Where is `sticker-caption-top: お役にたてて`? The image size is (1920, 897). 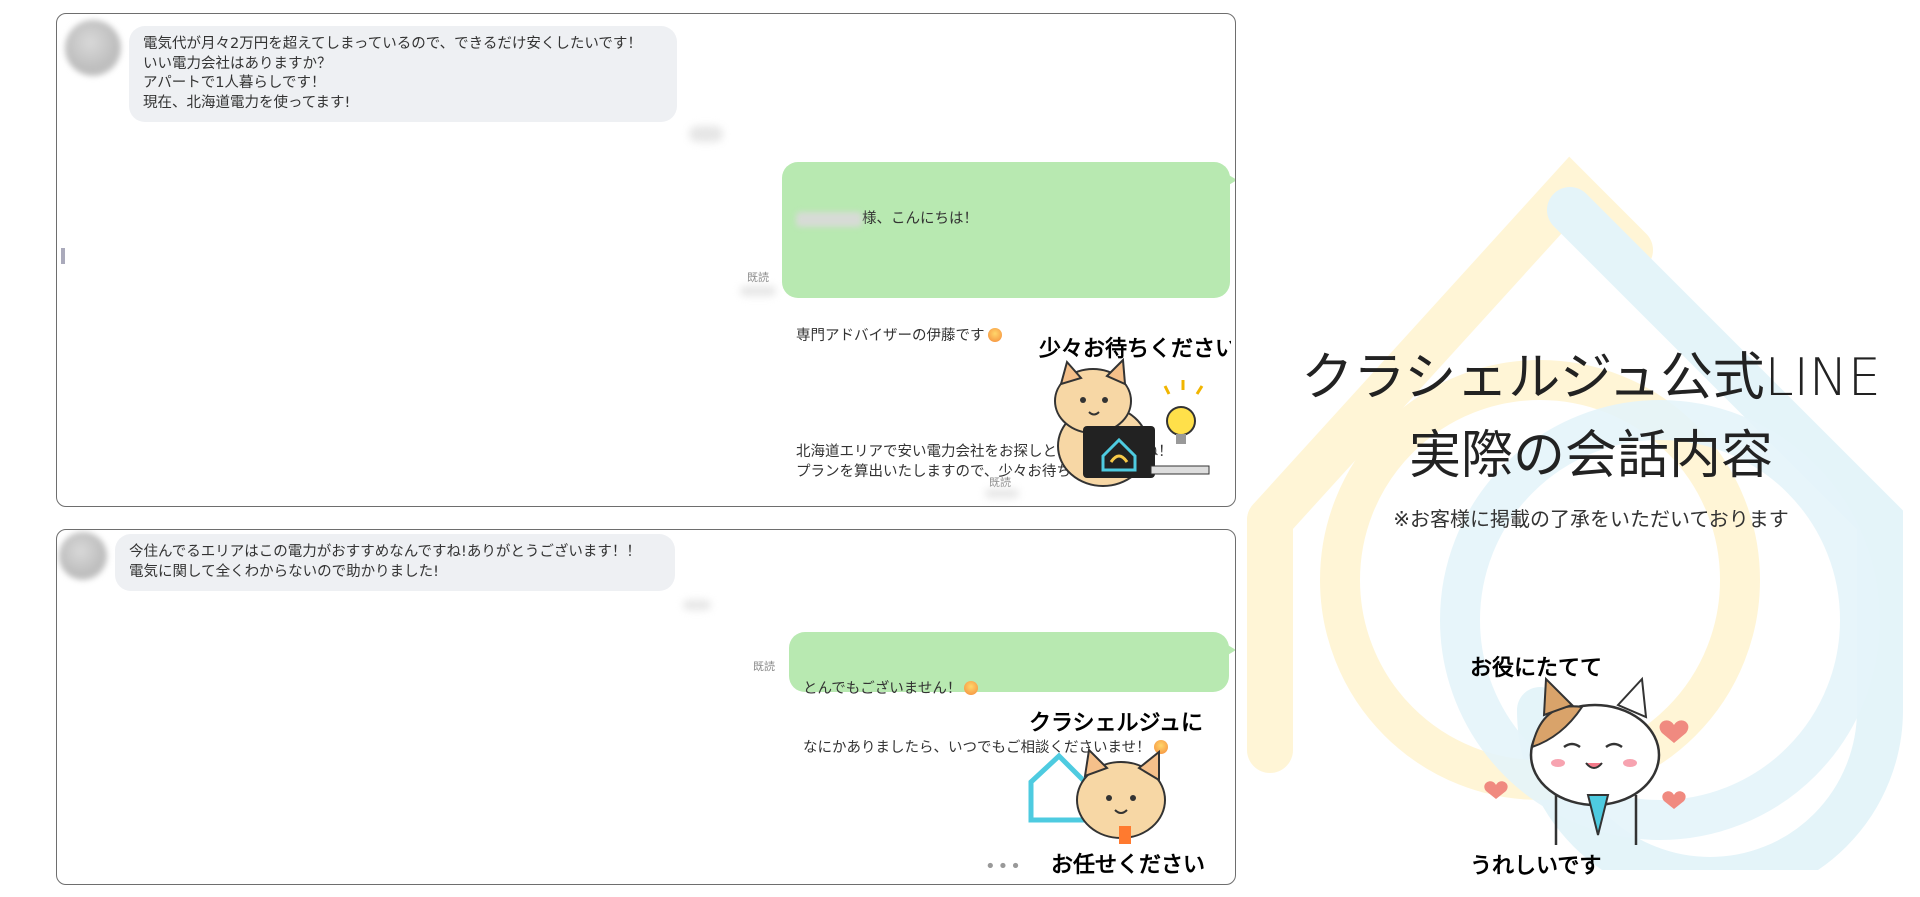
sticker-caption-top: お役にたてて is located at coordinates (1536, 668).